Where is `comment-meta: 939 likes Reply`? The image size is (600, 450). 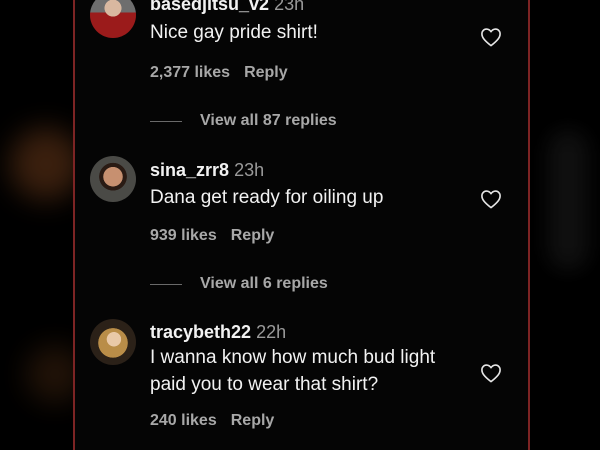 comment-meta: 939 likes Reply is located at coordinates (212, 236).